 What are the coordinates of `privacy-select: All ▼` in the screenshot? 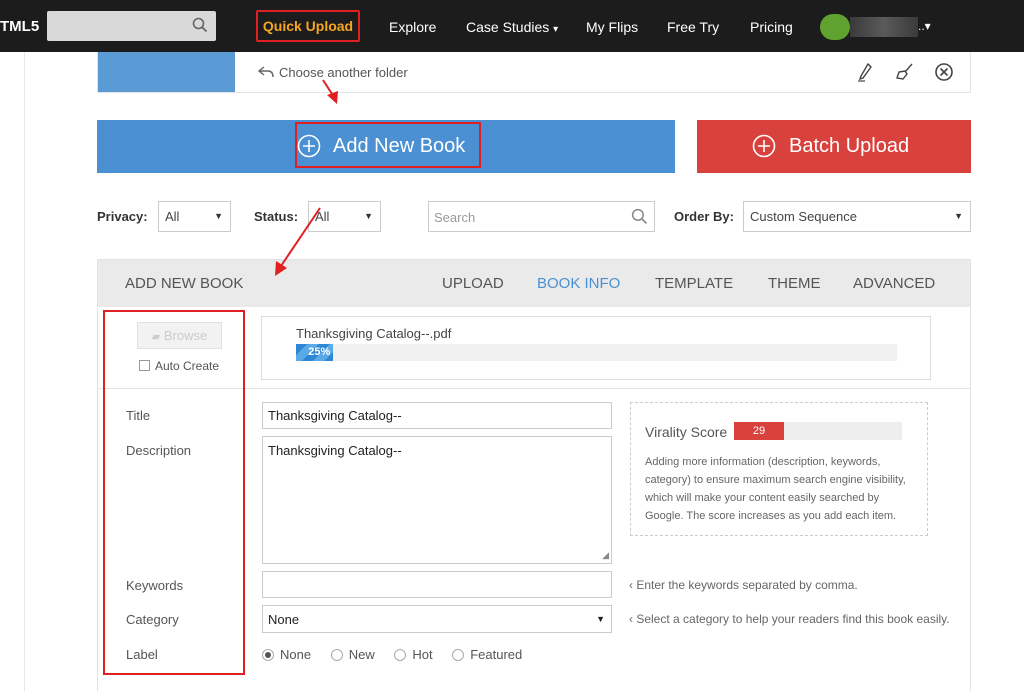 It's located at (194, 216).